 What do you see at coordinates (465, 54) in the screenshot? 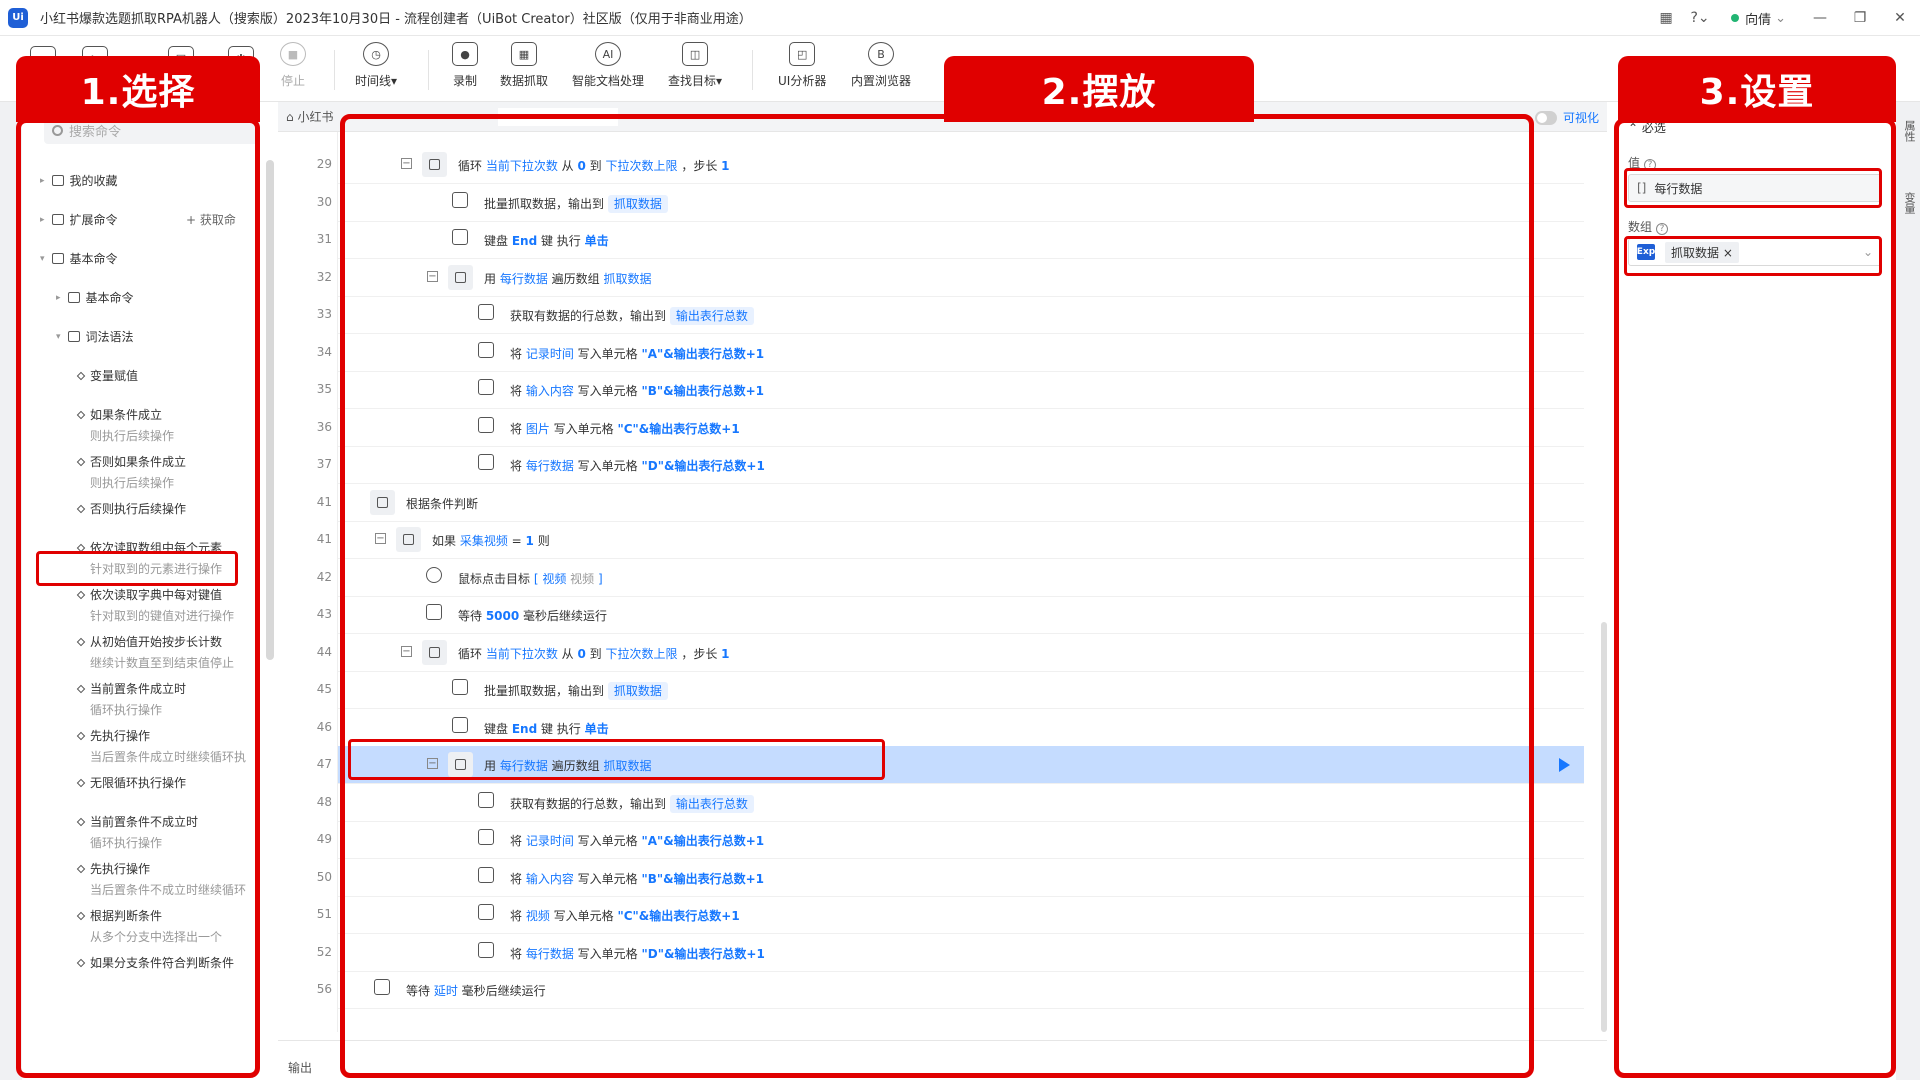
I see `record-icon: ●` at bounding box center [465, 54].